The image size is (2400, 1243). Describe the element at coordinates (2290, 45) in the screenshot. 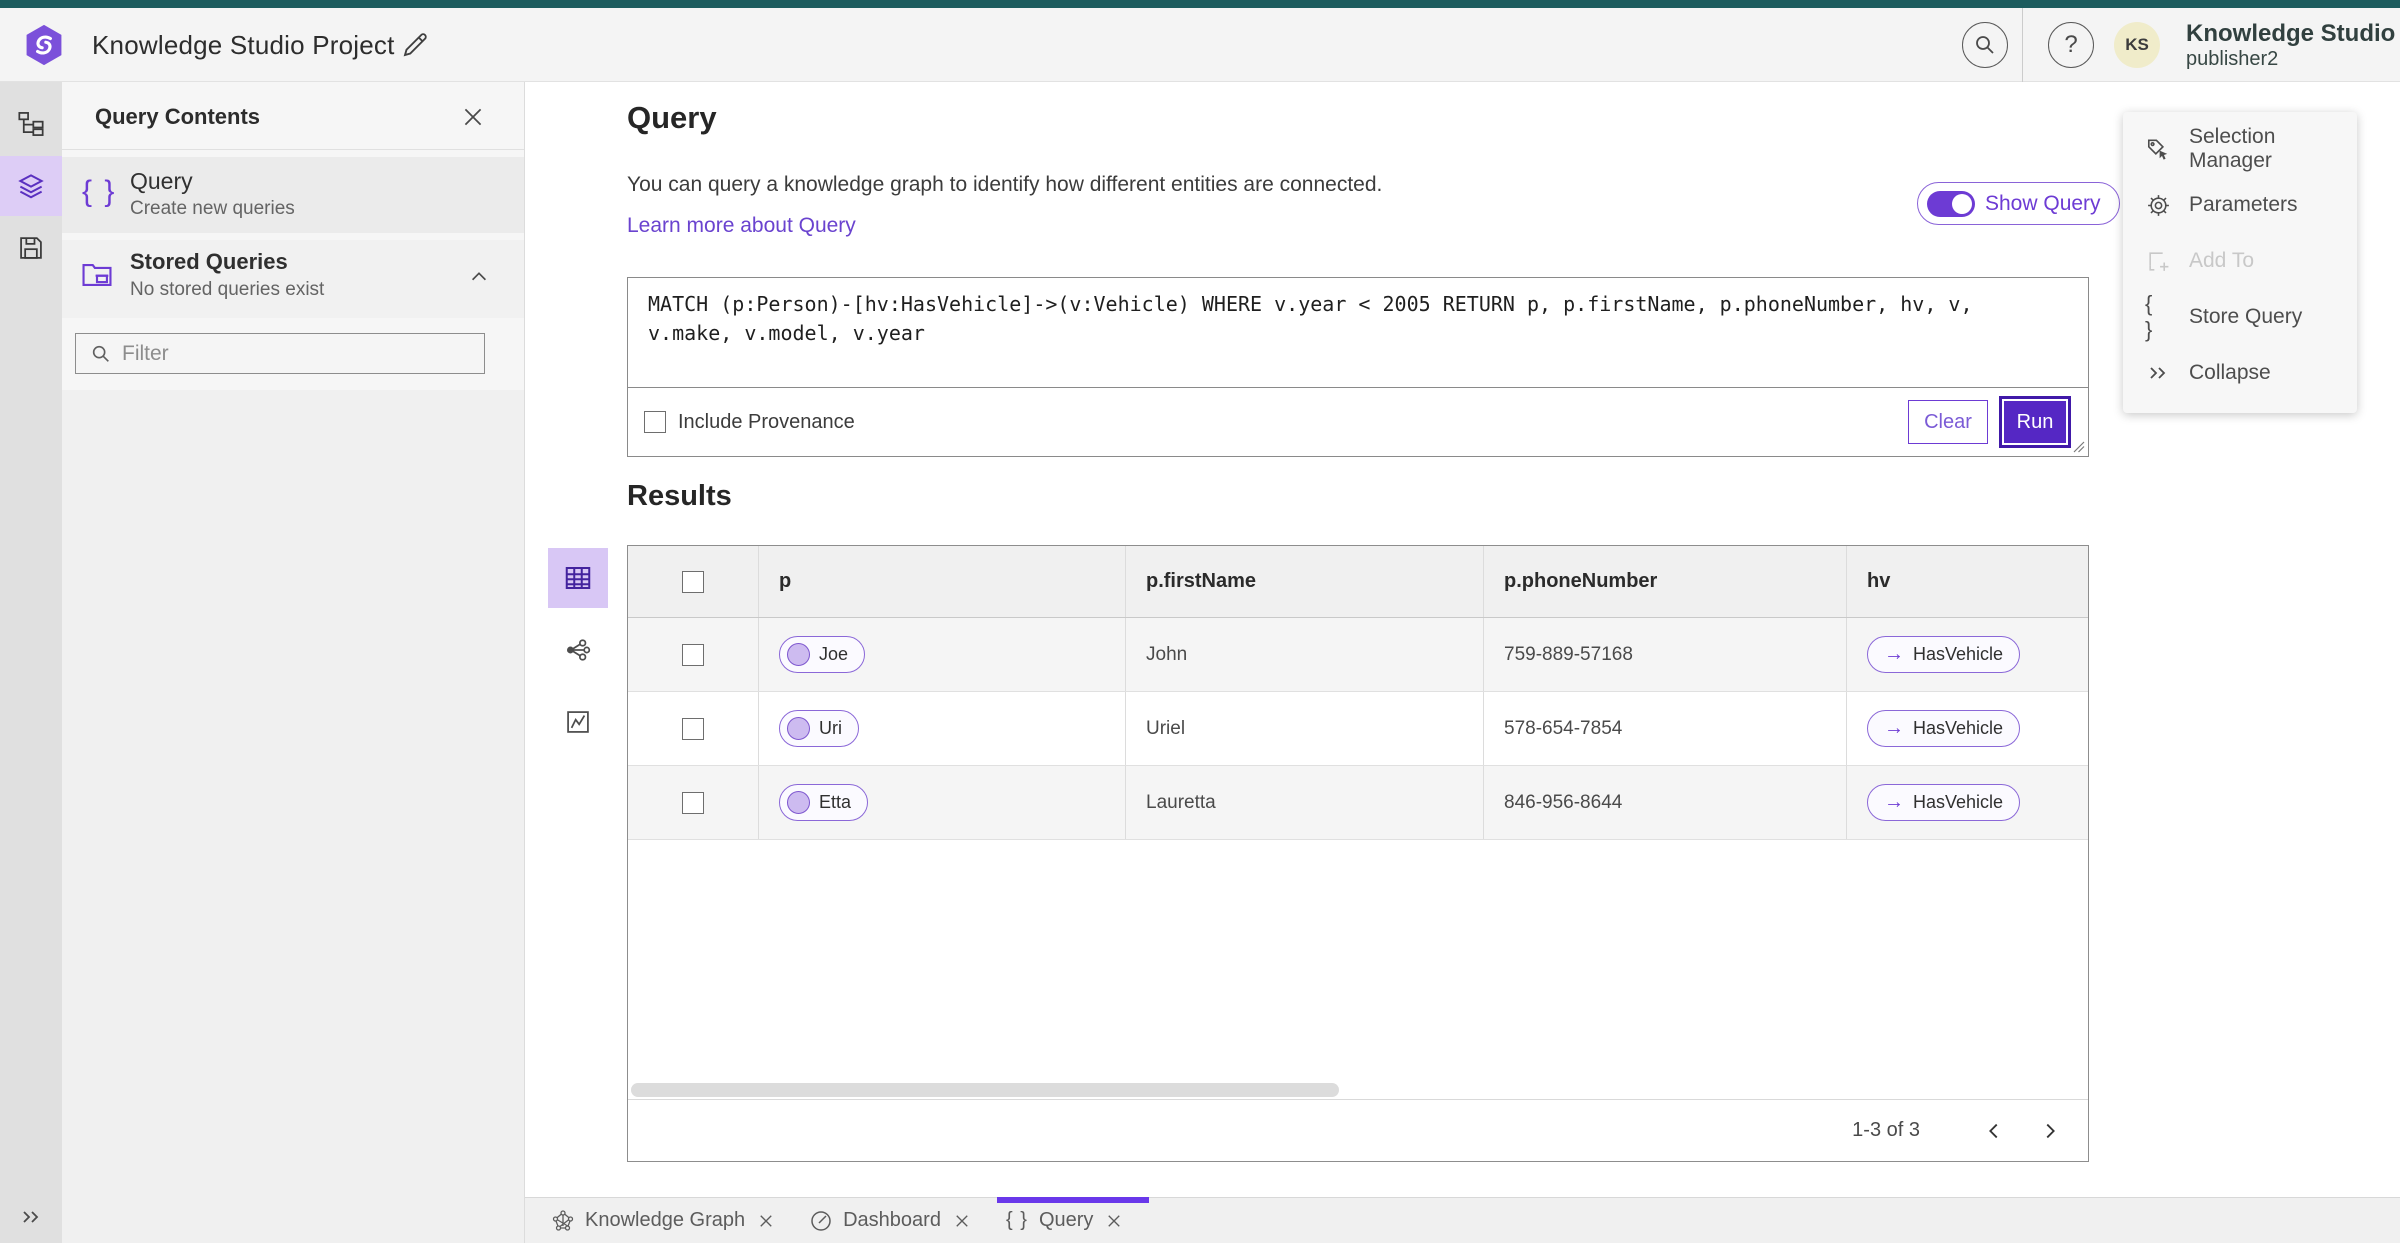

I see `user-menu: Knowledge Studio publisher2` at that location.